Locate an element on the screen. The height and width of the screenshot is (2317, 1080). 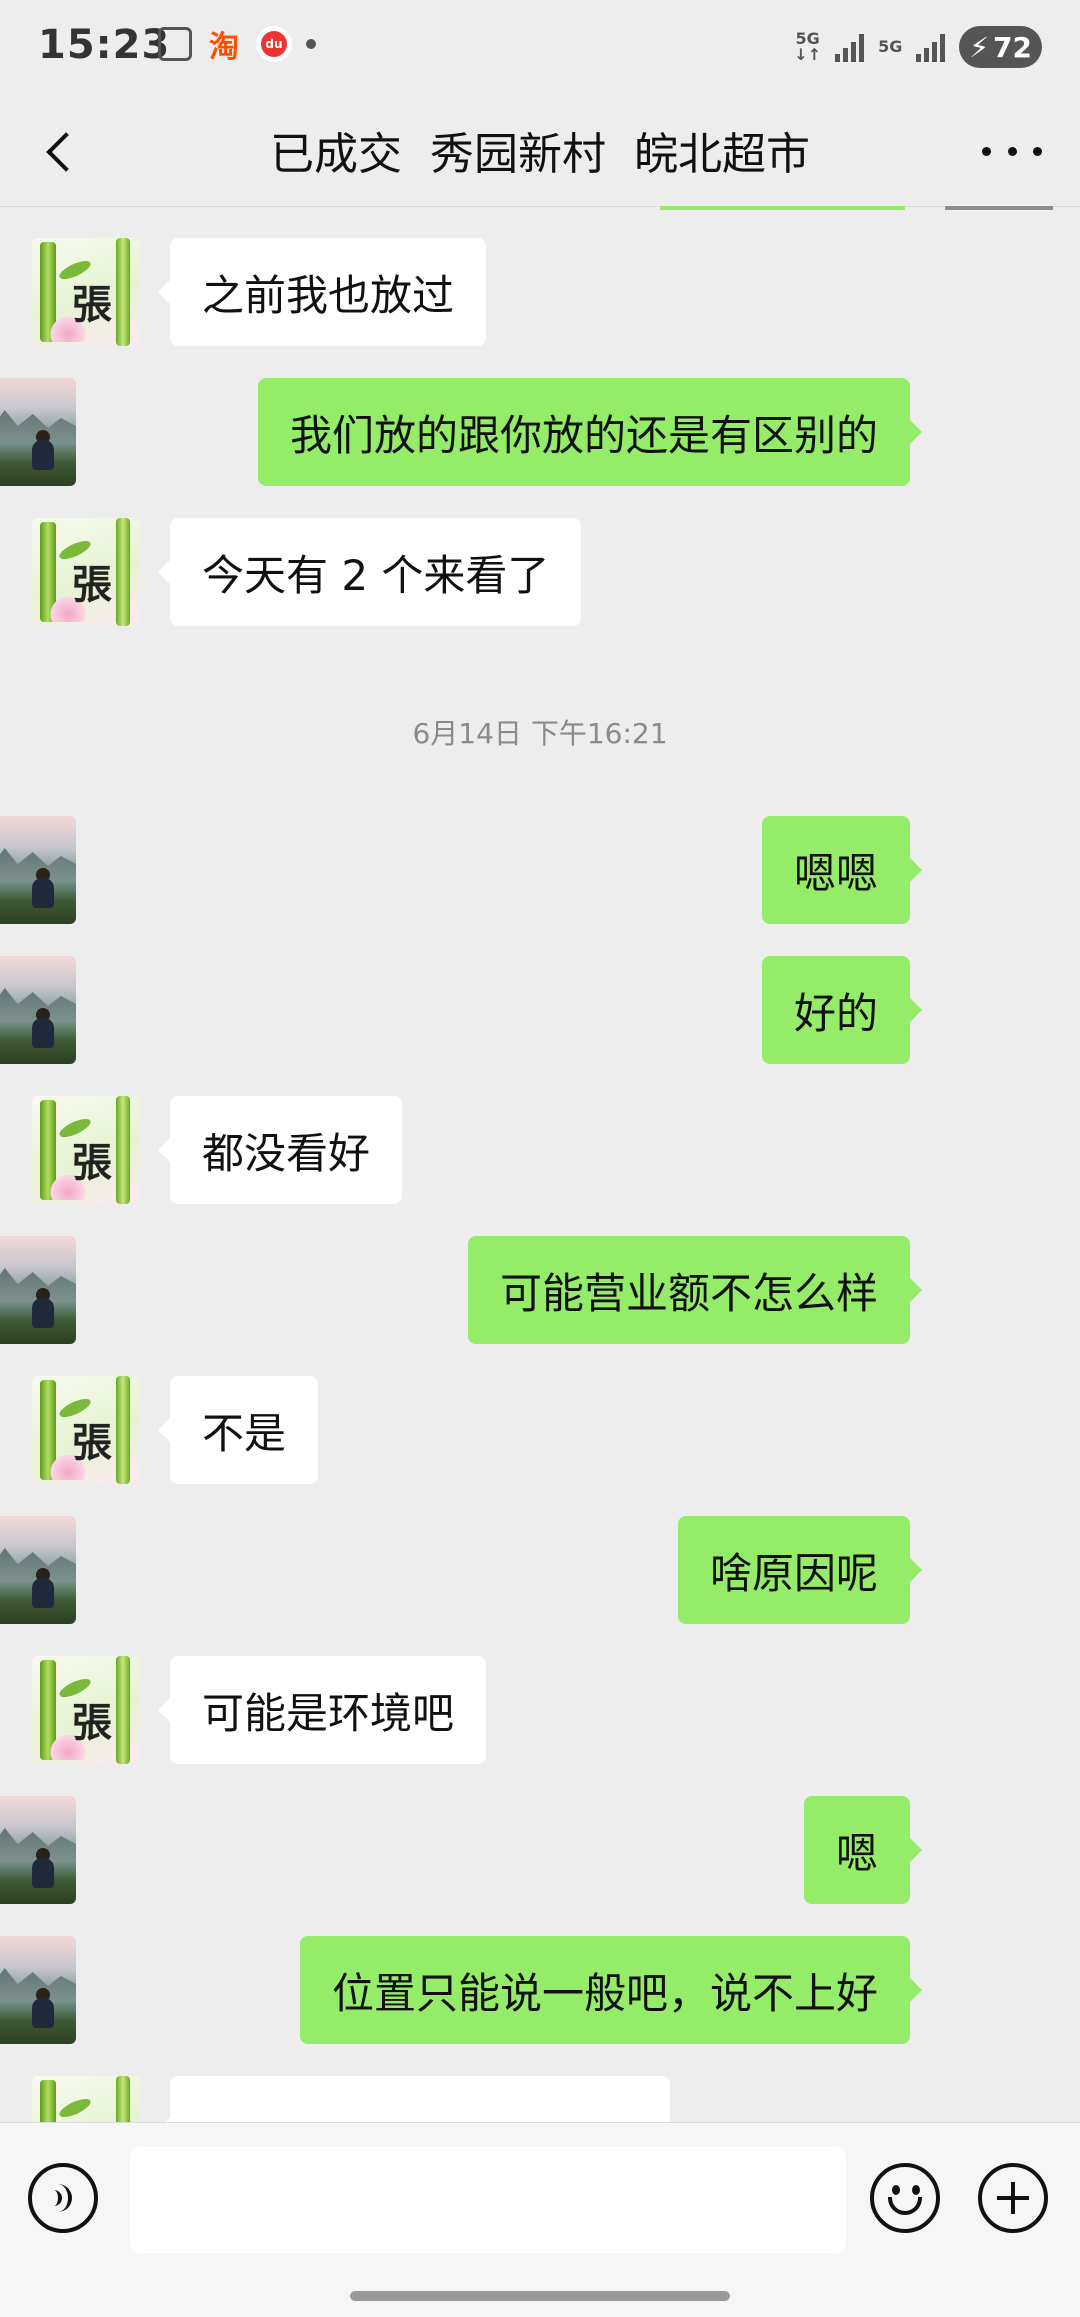
scan-icon is located at coordinates (175, 44).